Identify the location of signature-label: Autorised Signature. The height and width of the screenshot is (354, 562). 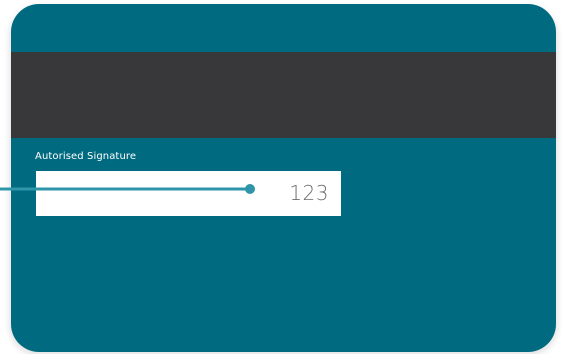
(86, 156).